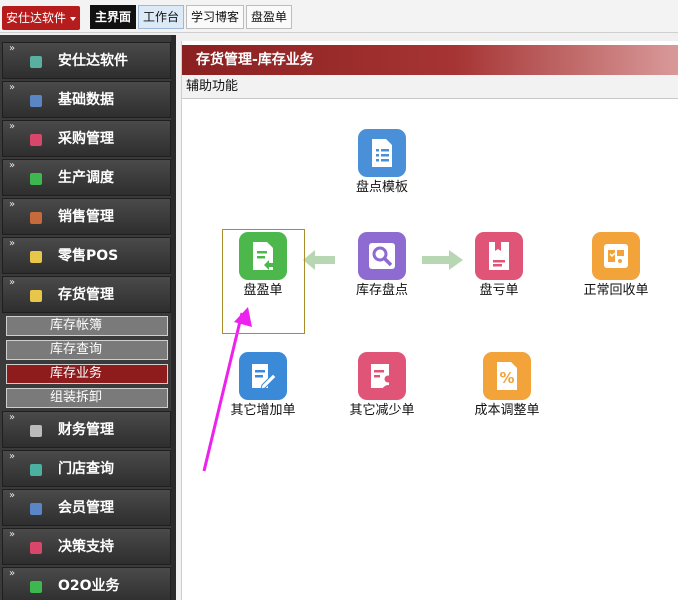 This screenshot has height=600, width=678. I want to click on sidebar-item-label: 门店查询, so click(86, 469).